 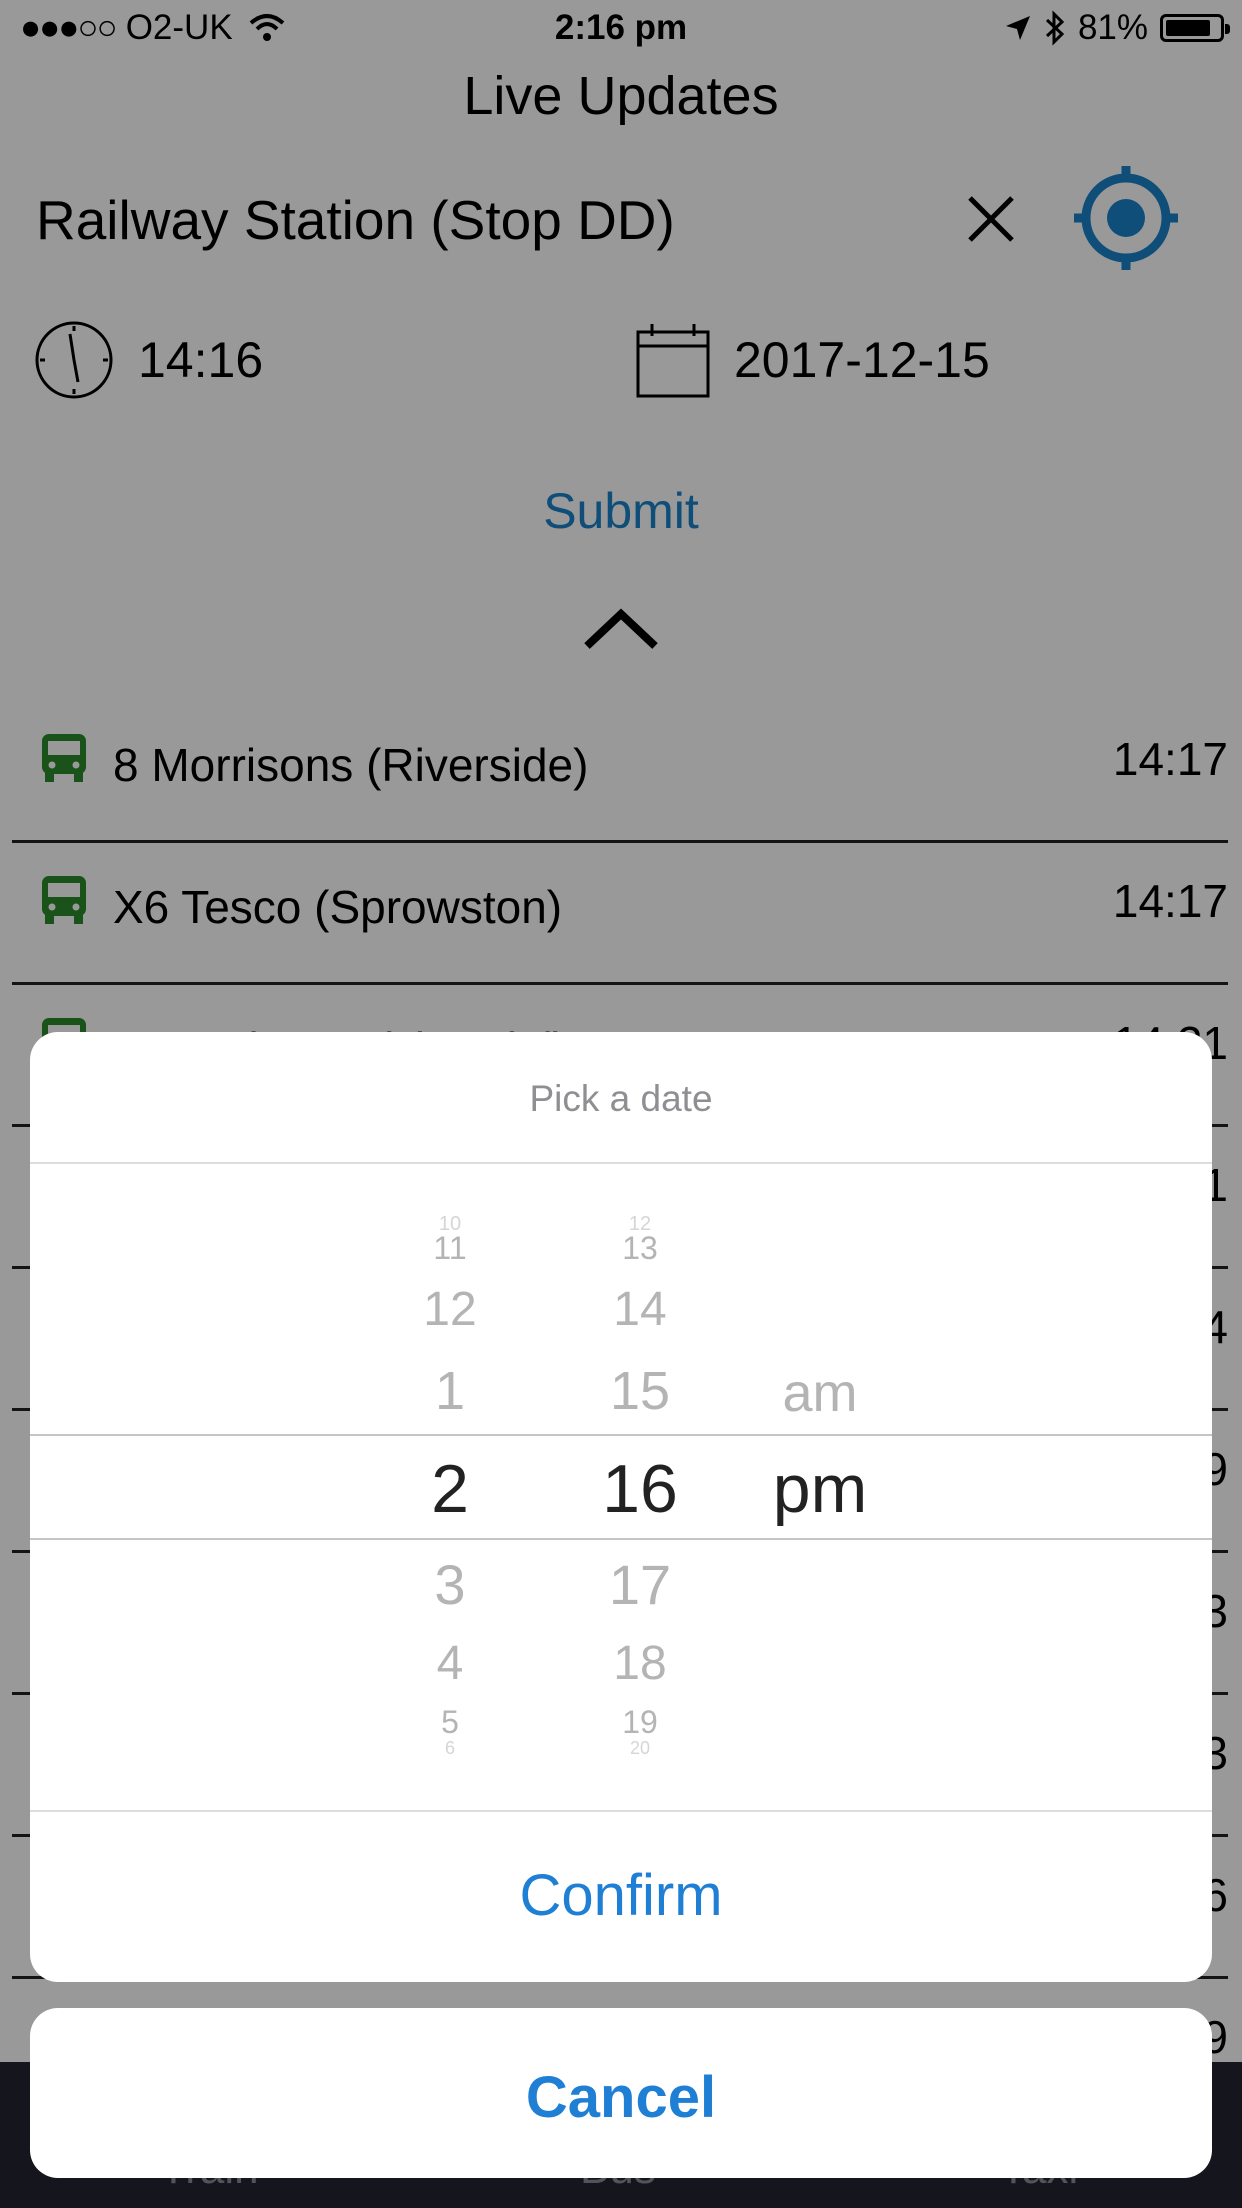 I want to click on minute-option: 13, so click(x=640, y=1248).